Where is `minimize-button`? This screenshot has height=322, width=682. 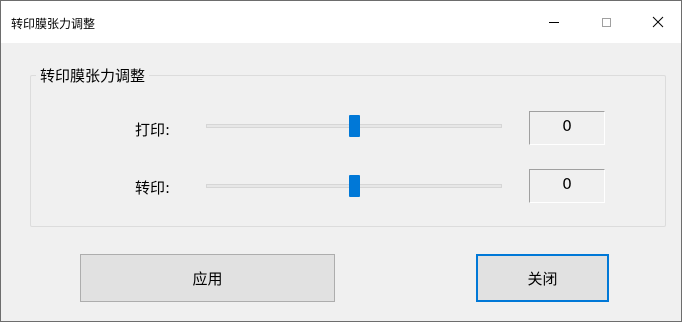 minimize-button is located at coordinates (554, 22).